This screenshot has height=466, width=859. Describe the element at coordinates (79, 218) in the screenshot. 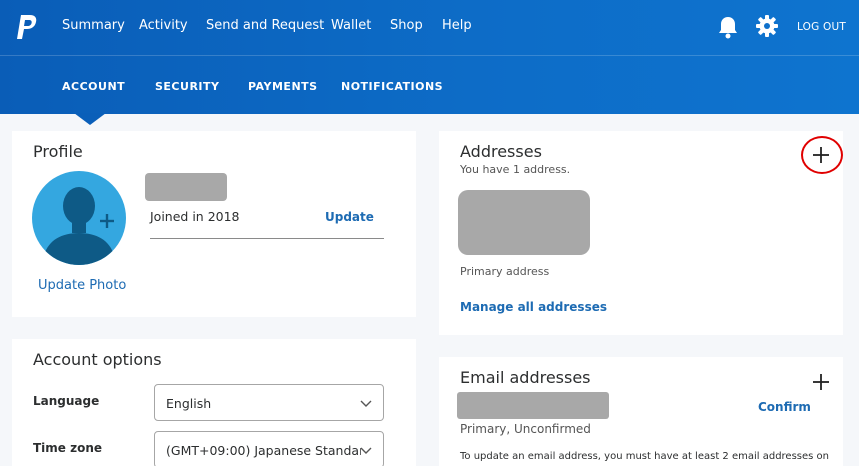

I see `avatar` at that location.